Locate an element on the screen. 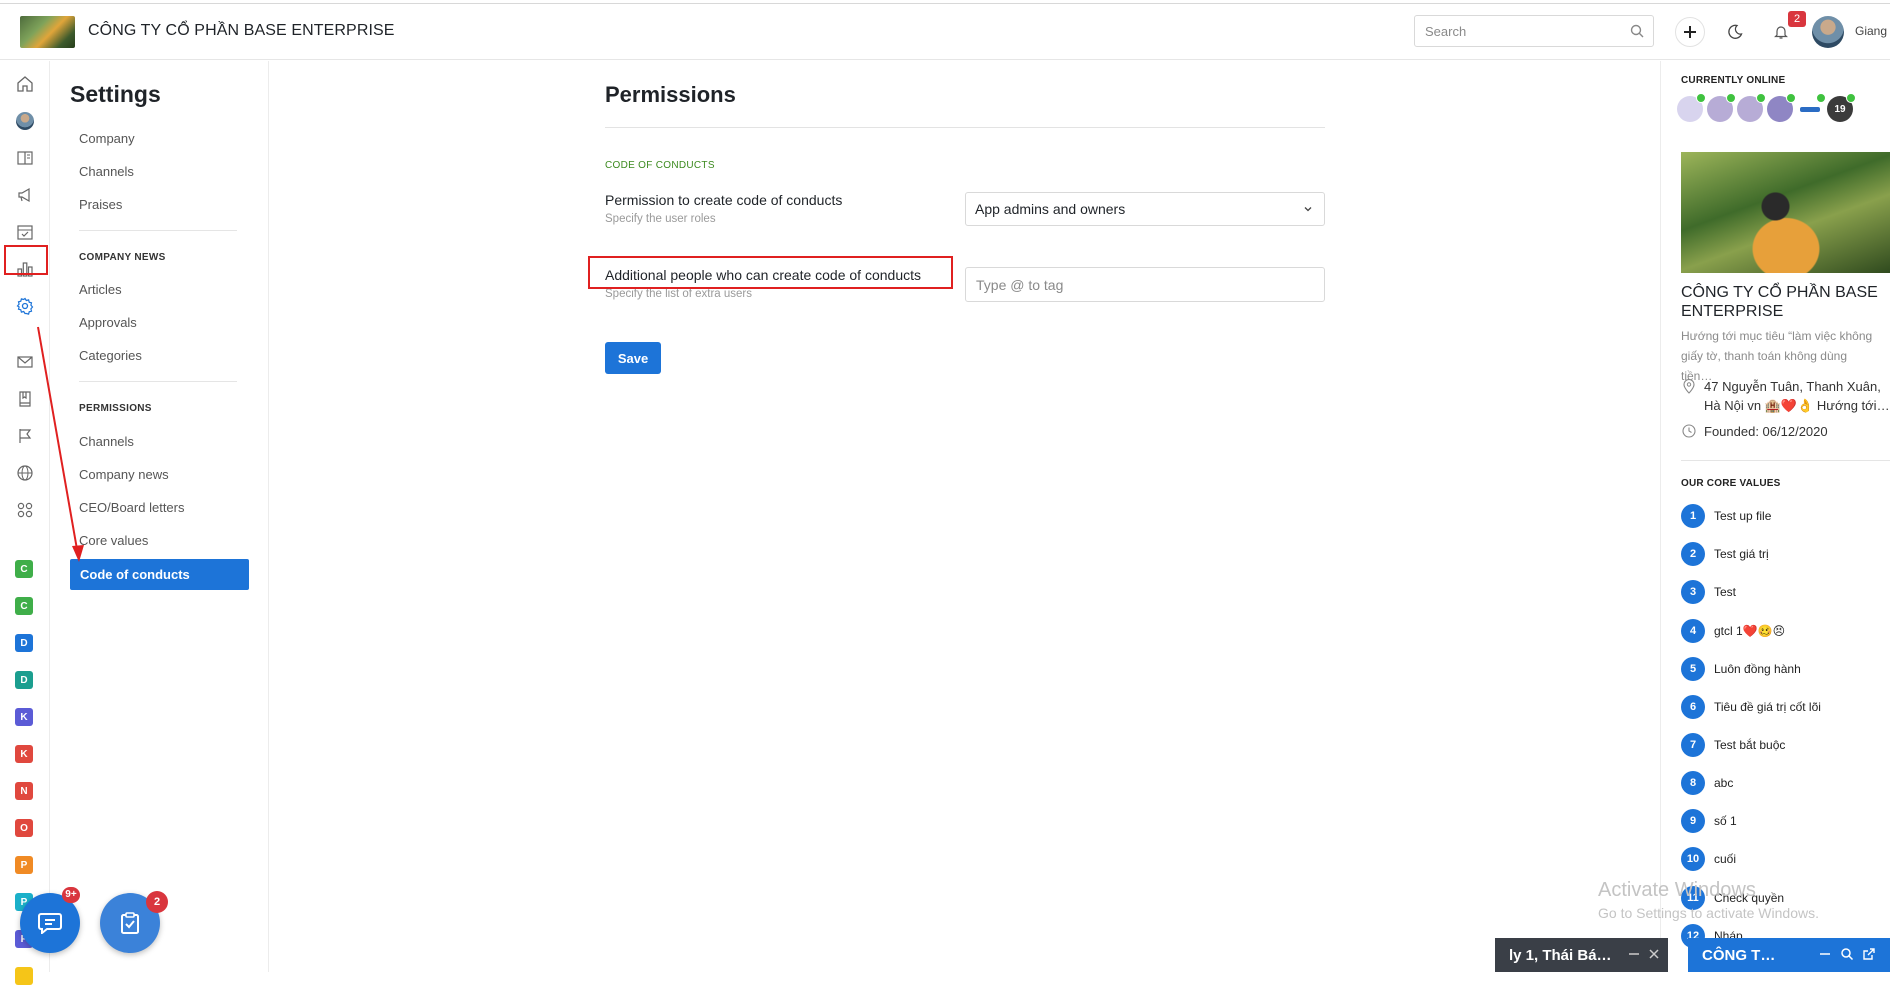 The image size is (1890, 985). nav-divider is located at coordinates (158, 230).